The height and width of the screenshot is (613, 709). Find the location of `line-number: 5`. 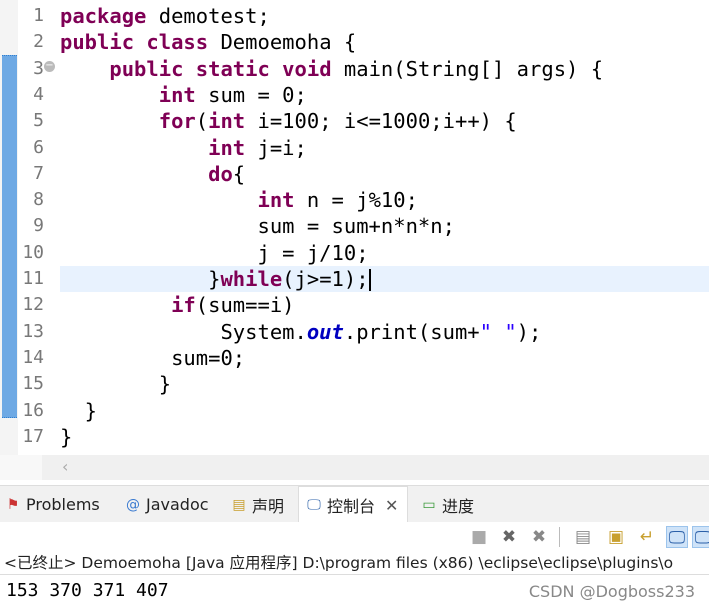

line-number: 5 is located at coordinates (38, 121).